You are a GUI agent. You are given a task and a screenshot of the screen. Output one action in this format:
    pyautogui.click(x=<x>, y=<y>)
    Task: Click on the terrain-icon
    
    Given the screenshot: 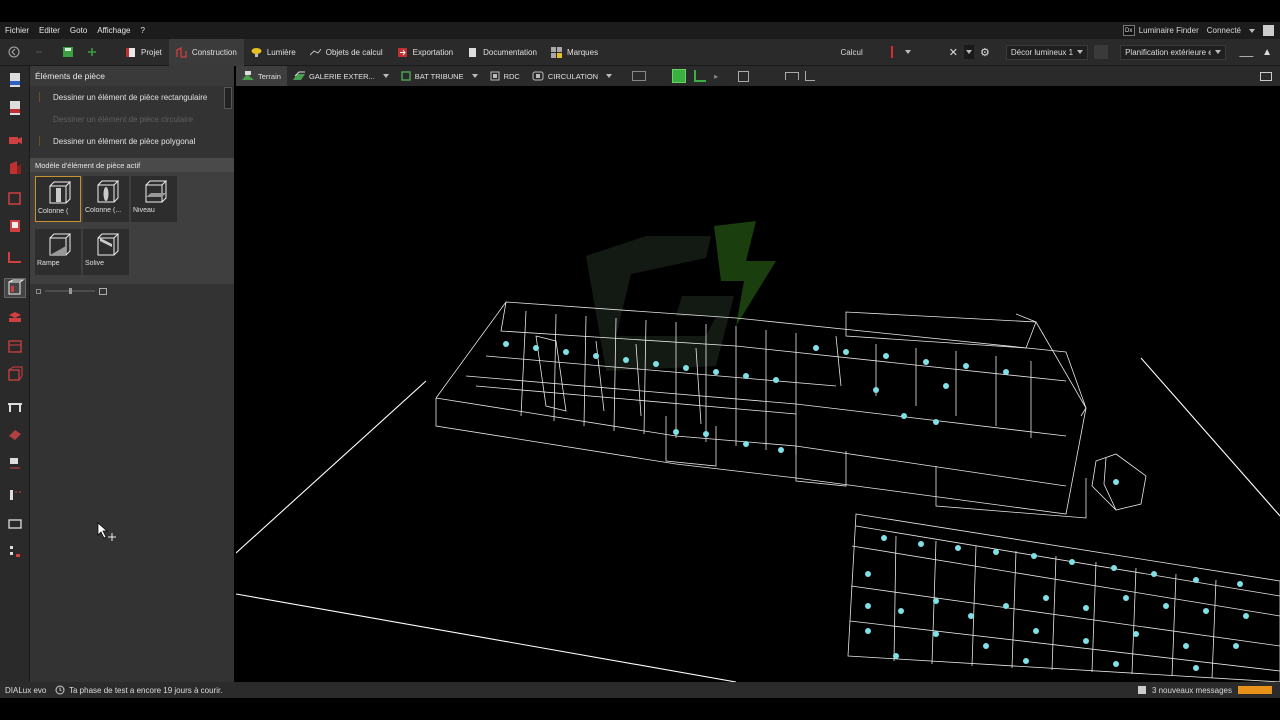 What is the action you would take?
    pyautogui.click(x=248, y=75)
    